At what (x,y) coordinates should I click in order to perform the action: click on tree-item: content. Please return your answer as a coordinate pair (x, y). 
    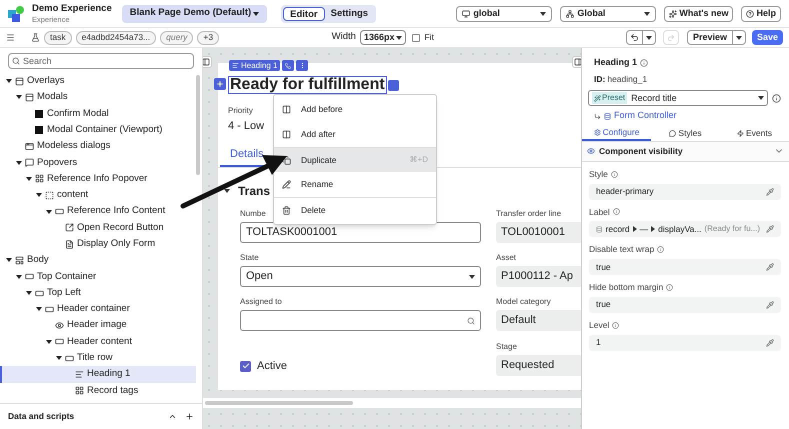
    Looking at the image, I should click on (98, 195).